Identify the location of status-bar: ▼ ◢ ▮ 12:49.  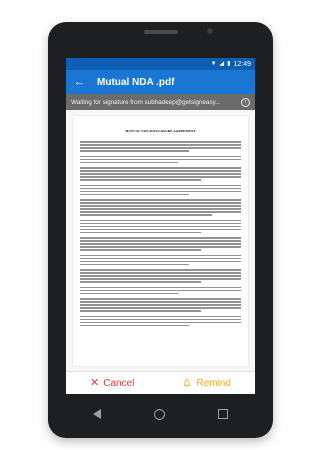
(160, 64).